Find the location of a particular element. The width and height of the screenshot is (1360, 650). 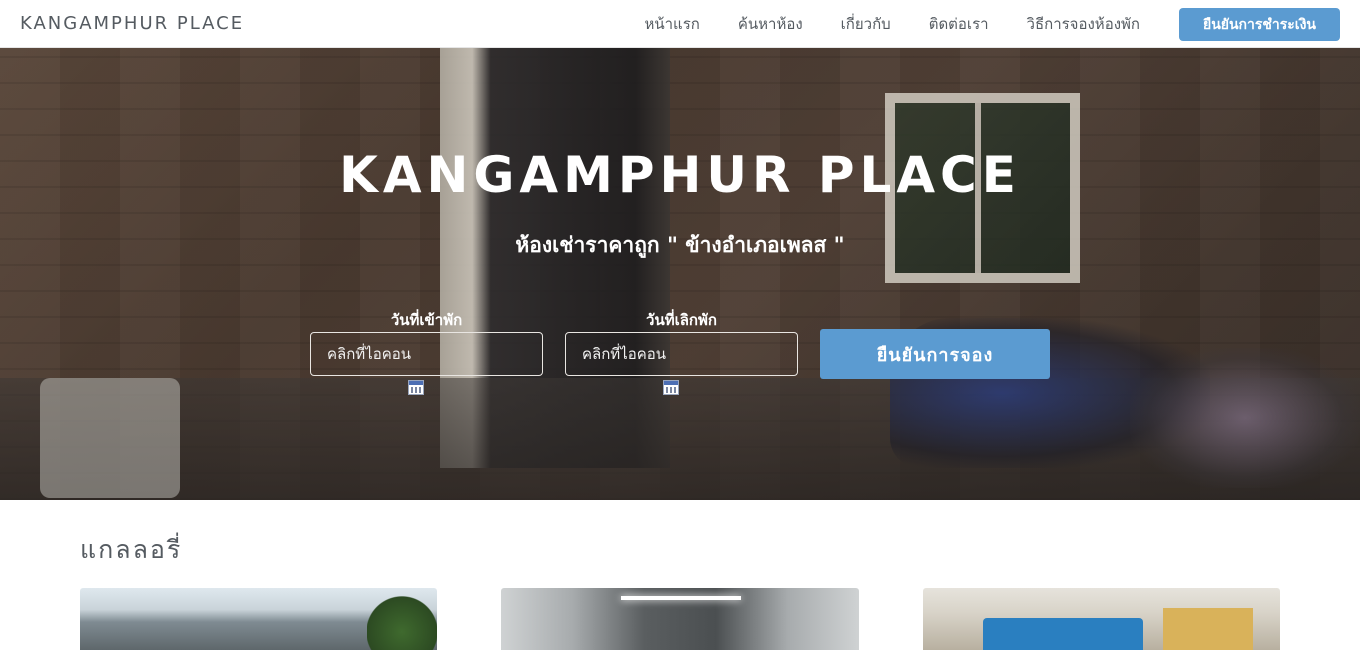

checkin-label: วันที่เข้าพัก is located at coordinates (426, 320).